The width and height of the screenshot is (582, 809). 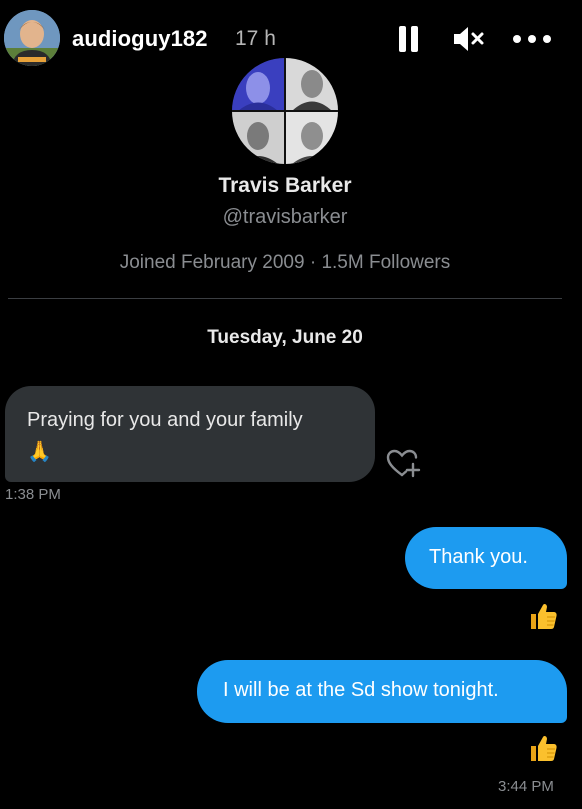 I want to click on pray-emoji: 🙏, so click(x=39, y=452).